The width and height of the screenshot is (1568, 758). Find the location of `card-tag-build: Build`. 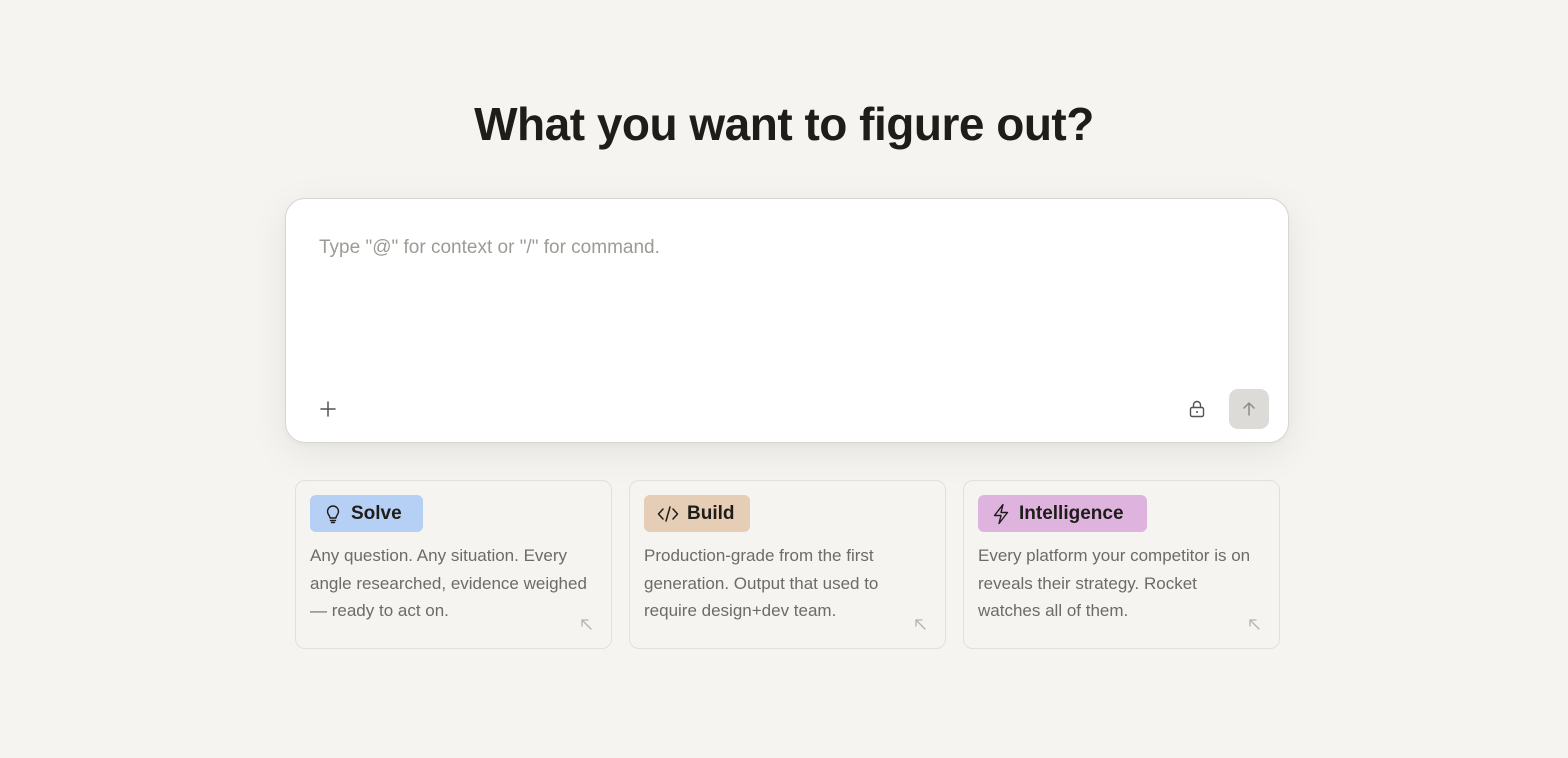

card-tag-build: Build is located at coordinates (697, 513).